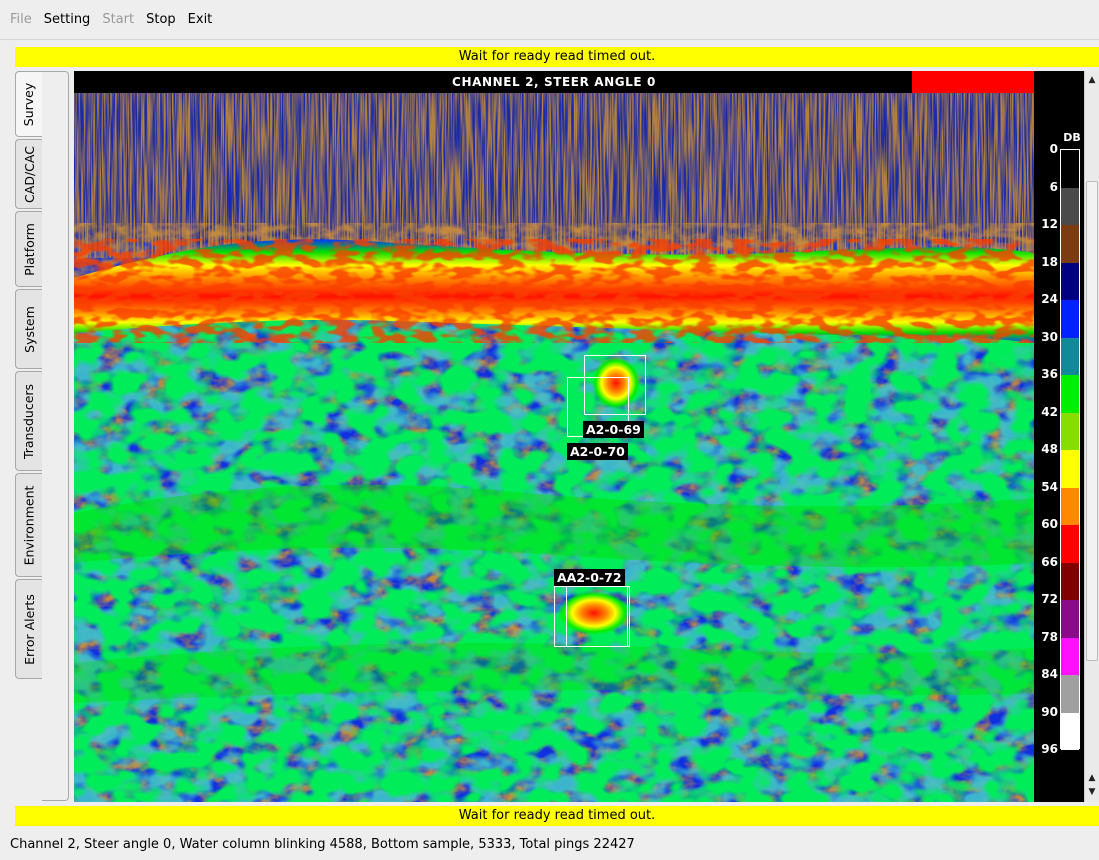  Describe the element at coordinates (161, 19) in the screenshot. I see `menu-stop: Stop` at that location.